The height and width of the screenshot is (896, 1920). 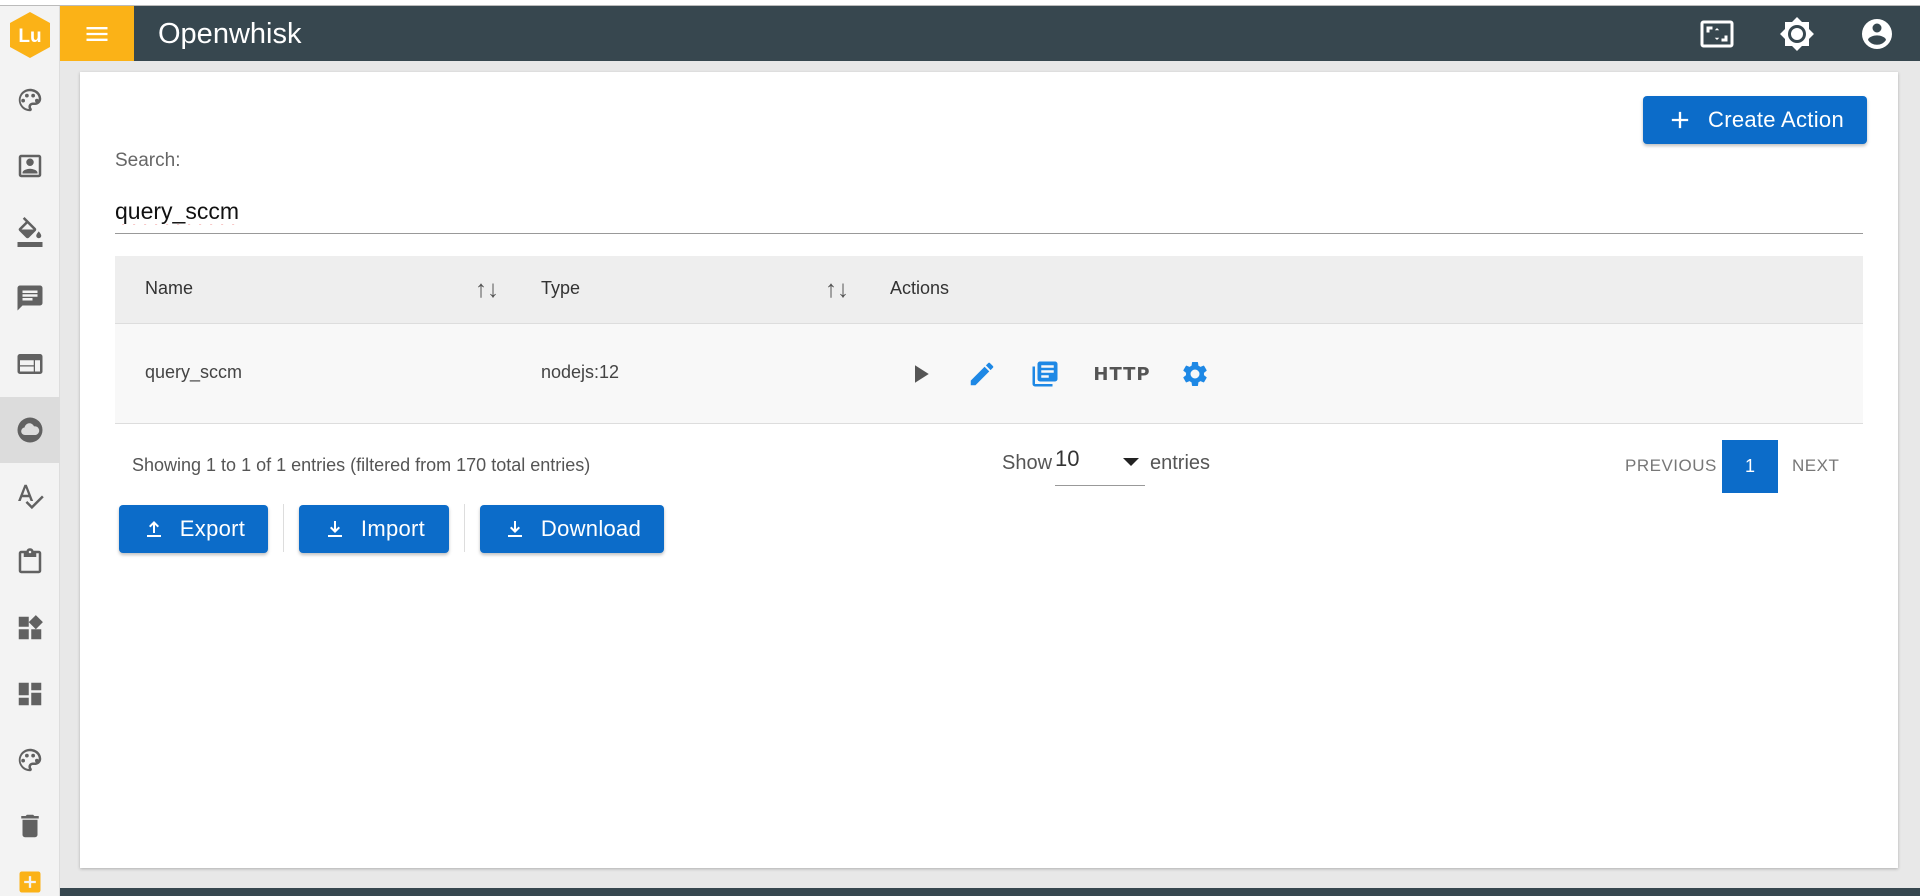 I want to click on import-button: Import, so click(x=374, y=529).